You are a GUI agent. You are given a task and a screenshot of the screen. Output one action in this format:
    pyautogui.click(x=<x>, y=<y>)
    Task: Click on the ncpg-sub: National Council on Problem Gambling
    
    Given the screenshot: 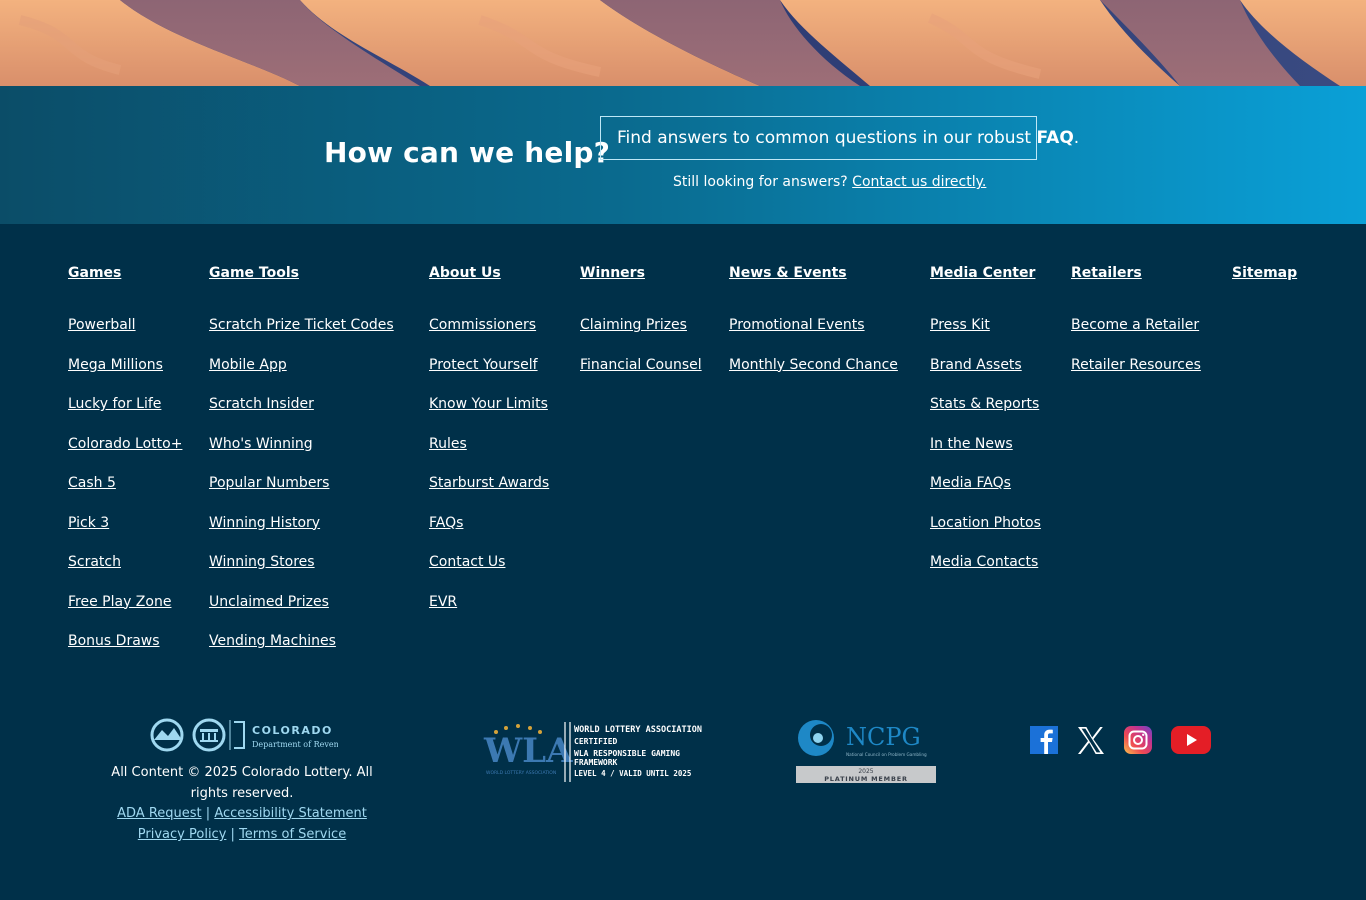 What is the action you would take?
    pyautogui.click(x=886, y=754)
    